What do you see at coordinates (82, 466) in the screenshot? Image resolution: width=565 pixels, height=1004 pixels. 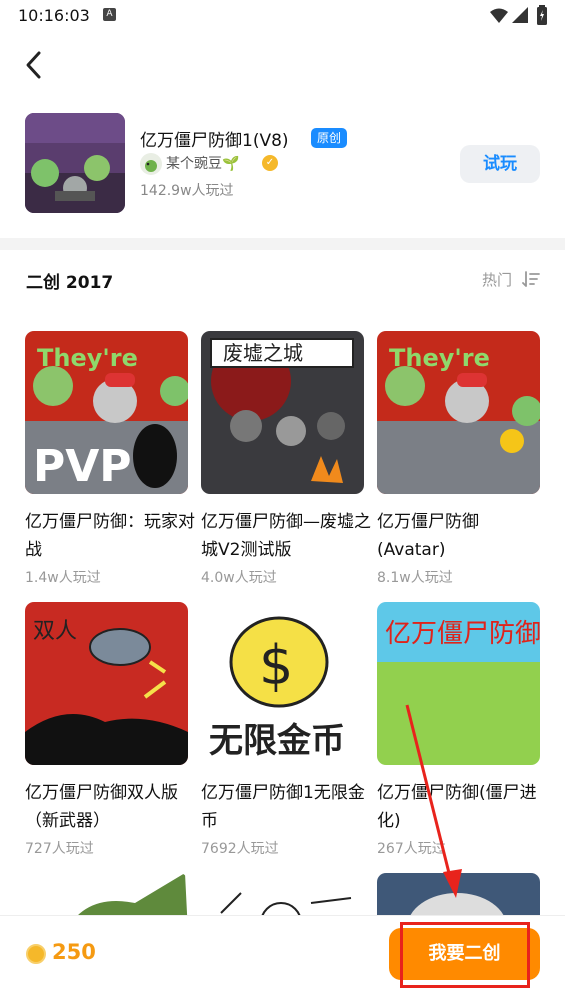 I see `card-art-text-1: PVP` at bounding box center [82, 466].